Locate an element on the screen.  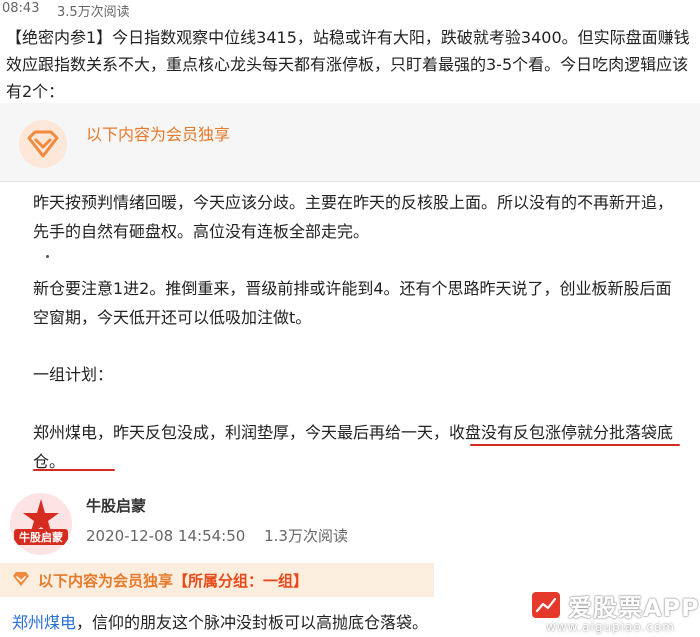
post-time: 08:43 is located at coordinates (21, 8).